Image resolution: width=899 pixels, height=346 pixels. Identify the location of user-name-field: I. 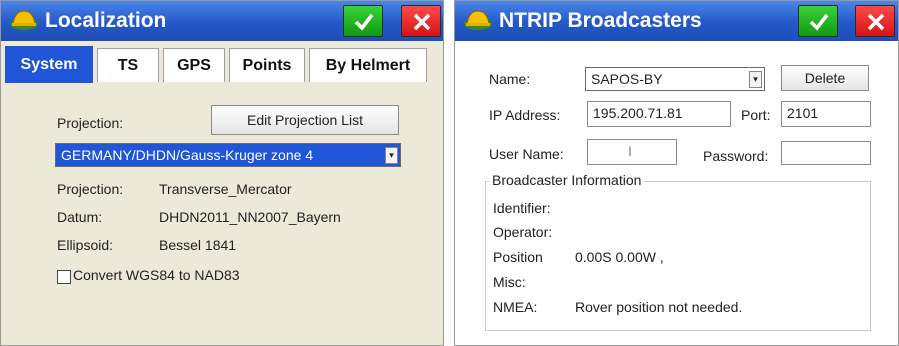
(632, 152).